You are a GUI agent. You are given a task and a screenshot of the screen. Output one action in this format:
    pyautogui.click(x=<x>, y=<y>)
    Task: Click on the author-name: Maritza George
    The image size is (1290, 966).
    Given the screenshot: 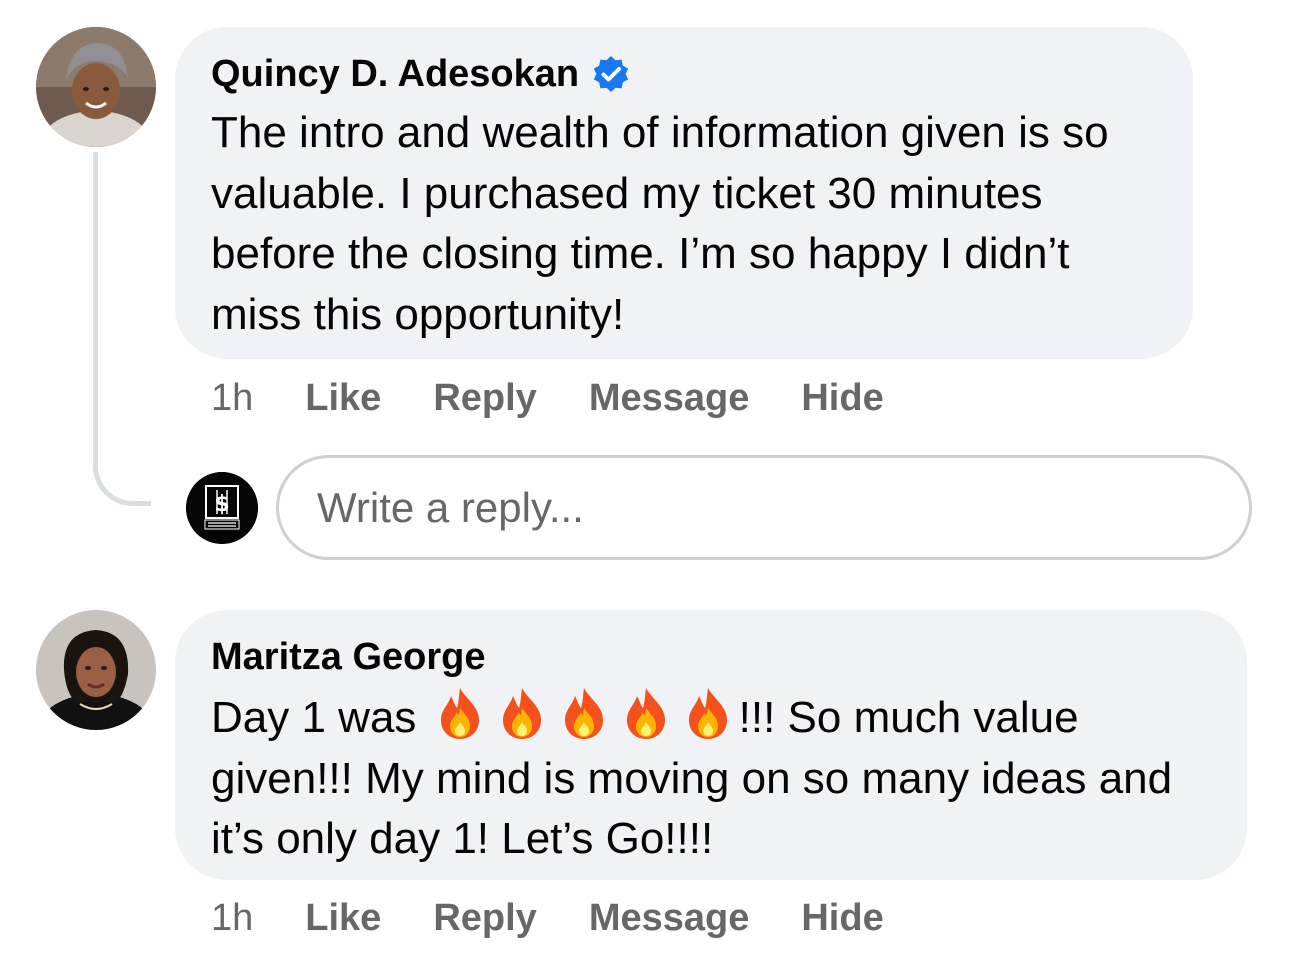 What is the action you would take?
    pyautogui.click(x=348, y=657)
    